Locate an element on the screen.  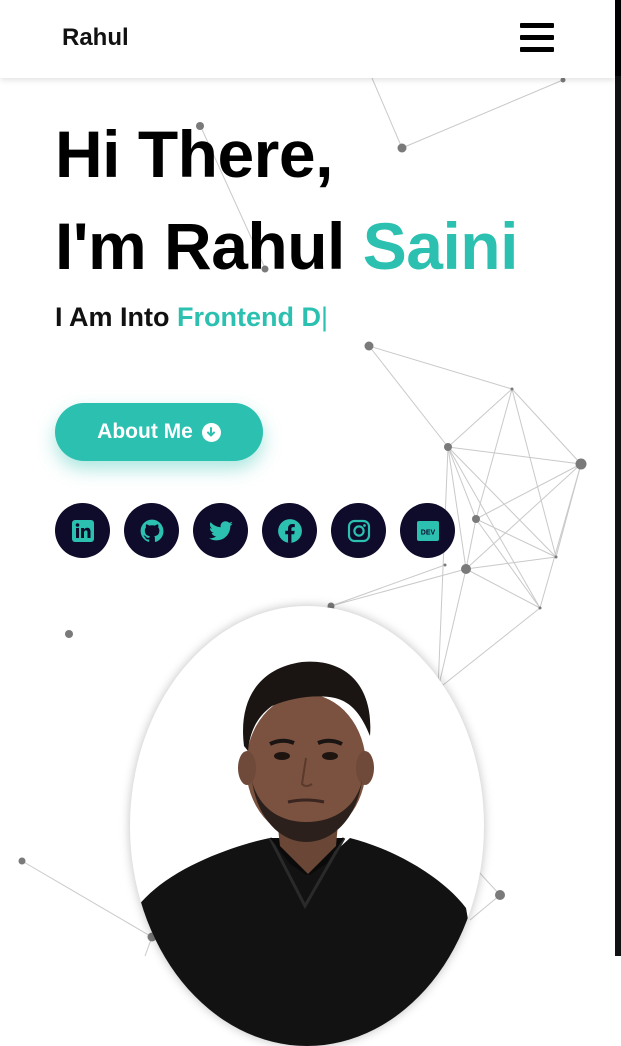
name-line: I'm Rahul Saini is located at coordinates (286, 246).